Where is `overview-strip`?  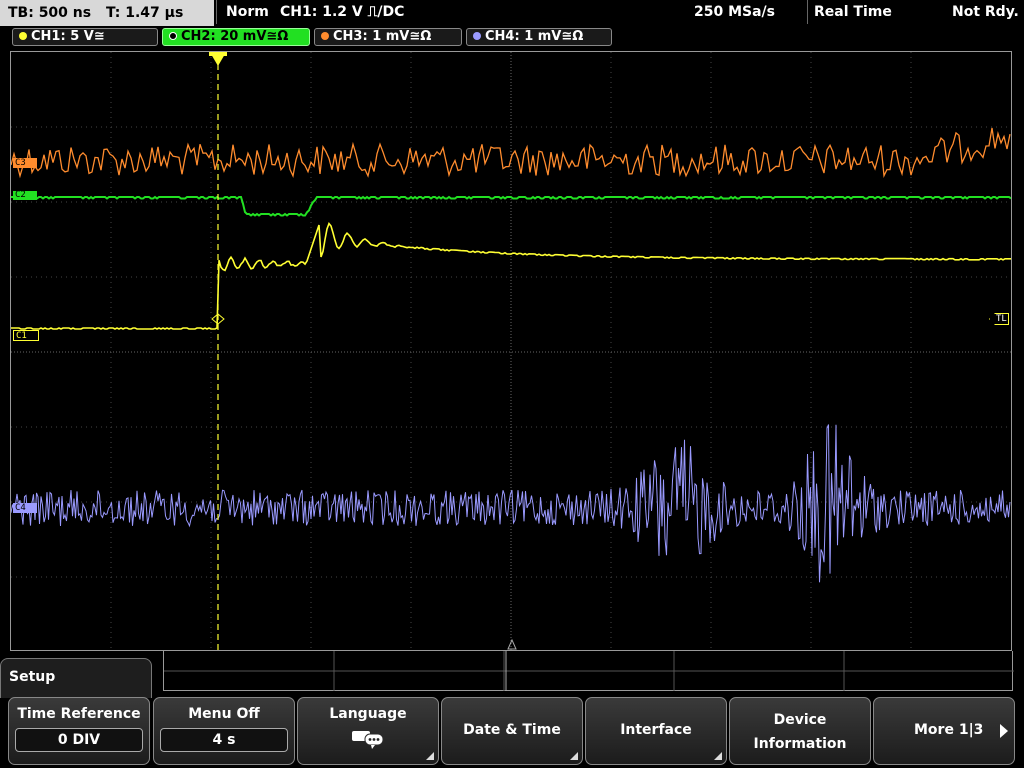
overview-strip is located at coordinates (588, 671).